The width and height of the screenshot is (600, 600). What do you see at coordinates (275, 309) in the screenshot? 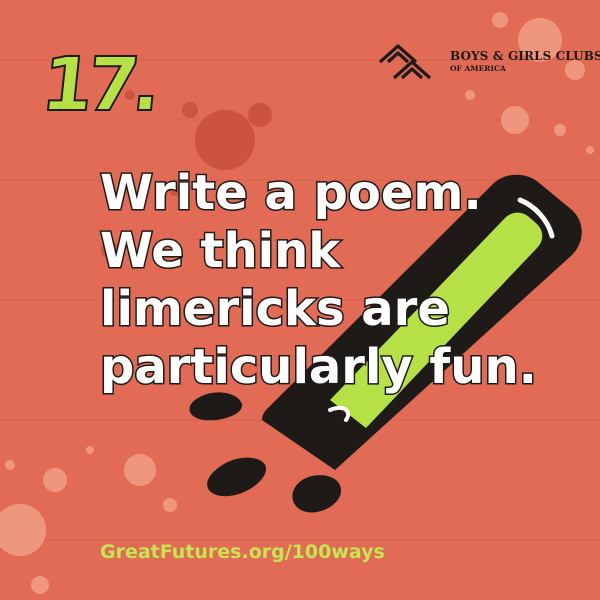
I see `headline-line-3: limericks are` at bounding box center [275, 309].